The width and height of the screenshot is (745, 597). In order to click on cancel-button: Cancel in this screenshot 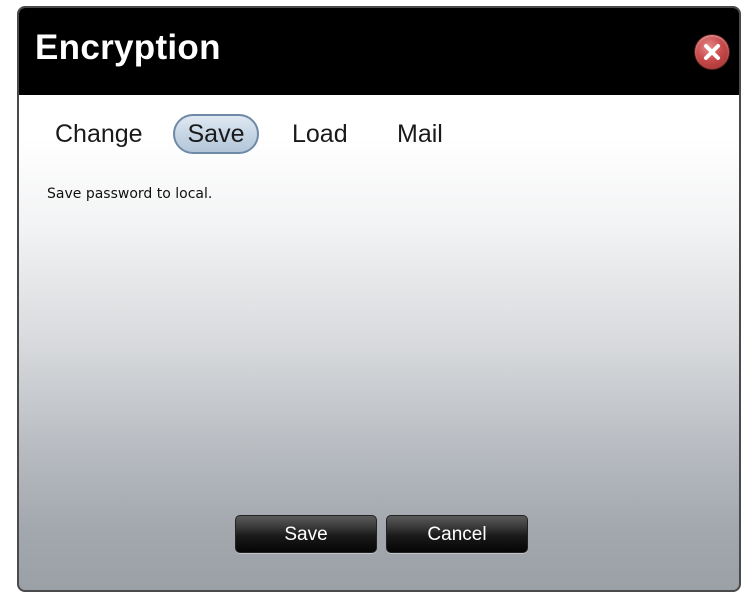, I will do `click(457, 534)`.